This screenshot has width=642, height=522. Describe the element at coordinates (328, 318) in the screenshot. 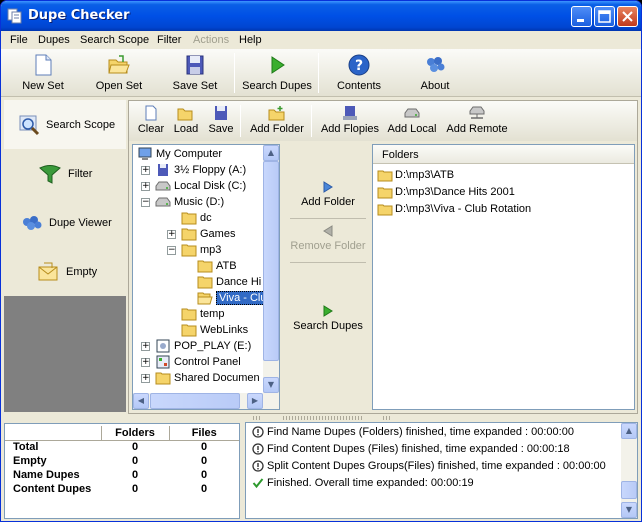

I see `mid-search-dupes-button: Search Dupes` at that location.